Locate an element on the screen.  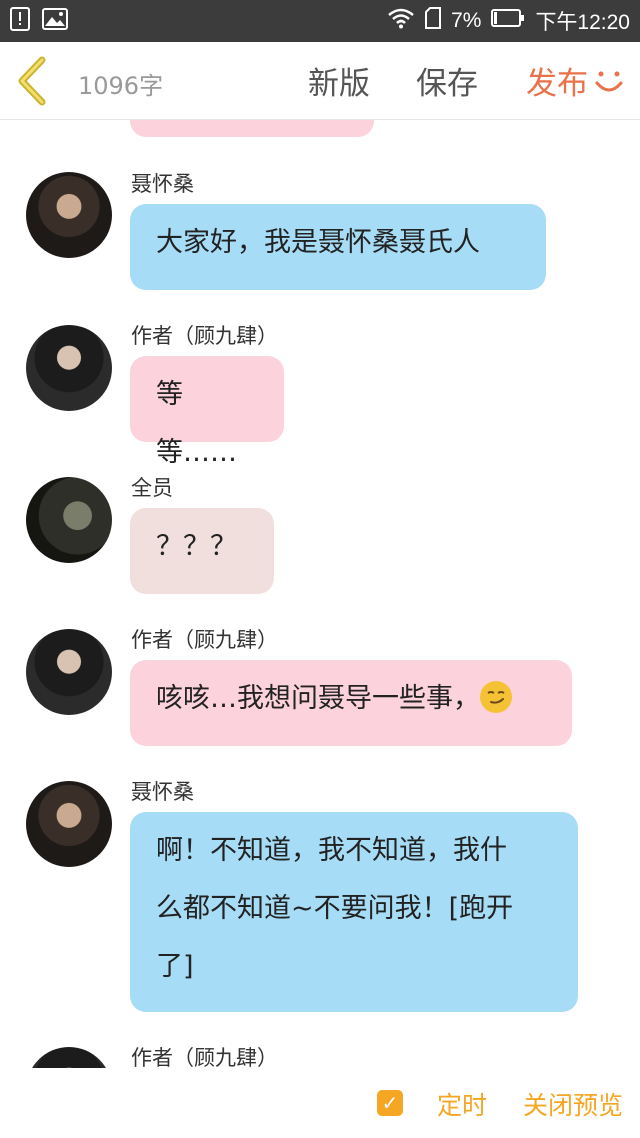
message-line: 么都不知道~不要问我！[跑开 is located at coordinates (335, 908).